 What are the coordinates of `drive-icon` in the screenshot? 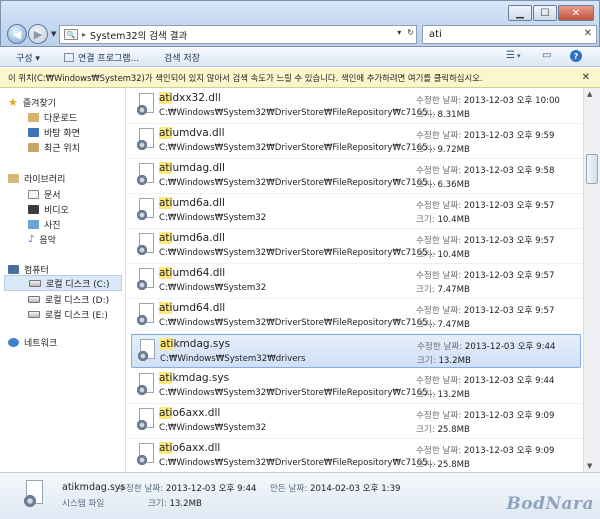 It's located at (35, 283).